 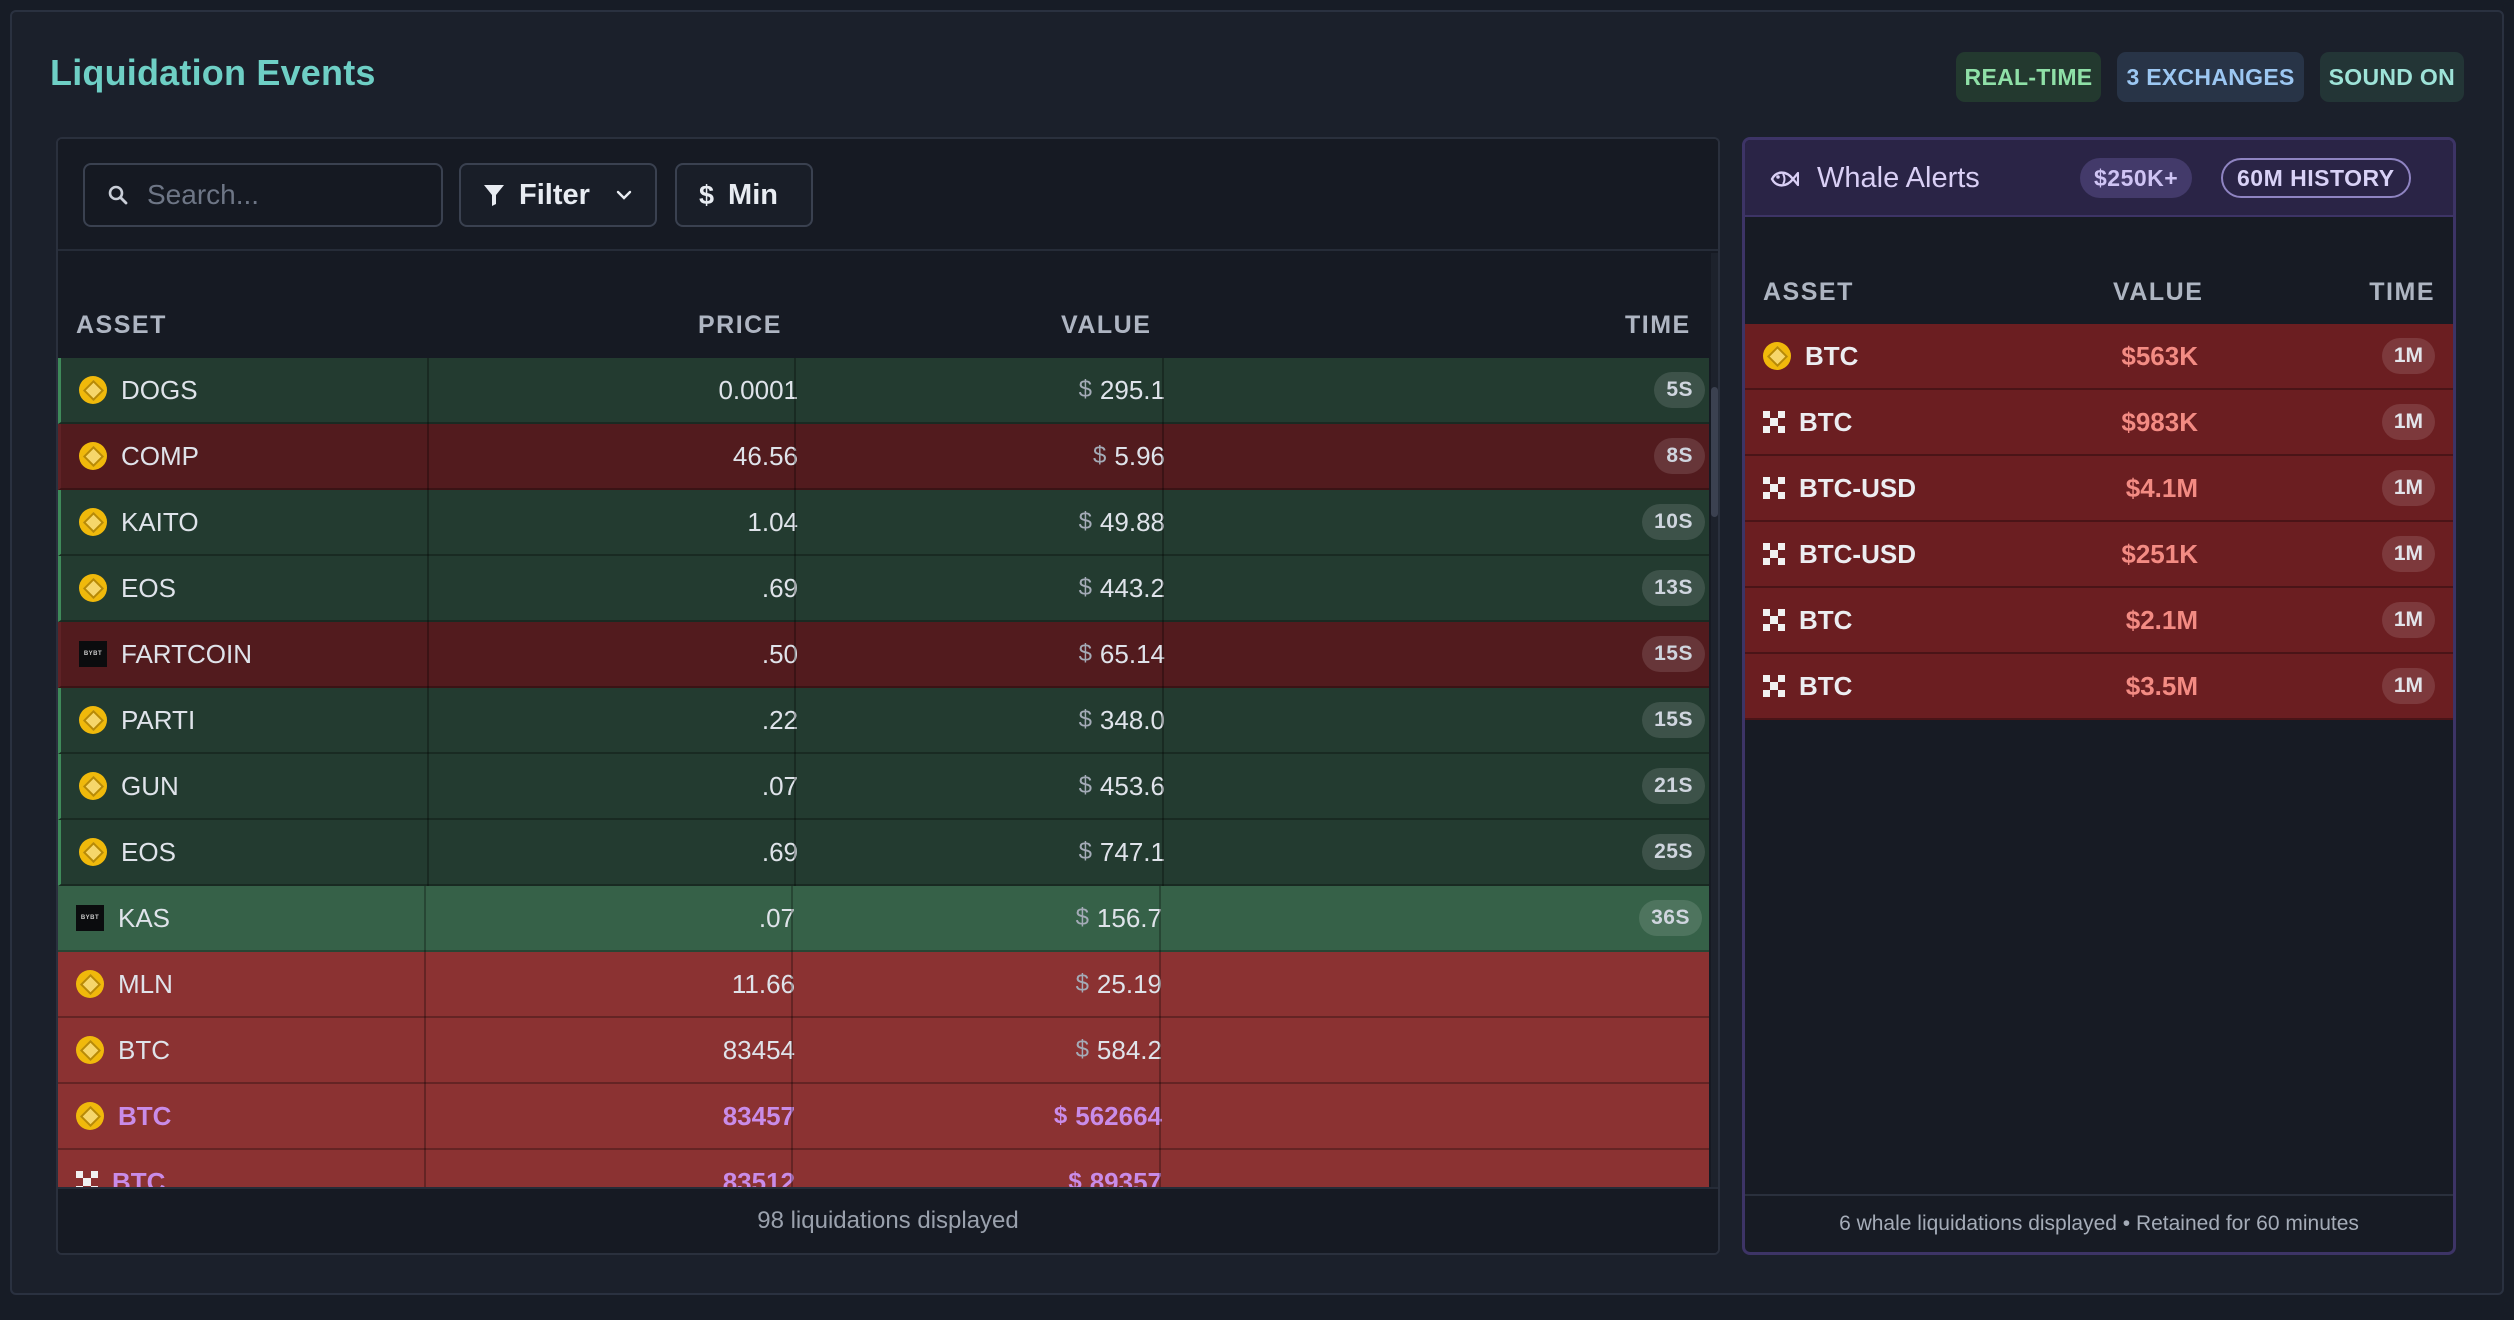 What do you see at coordinates (1658, 325) in the screenshot?
I see `column-header-time: TIME` at bounding box center [1658, 325].